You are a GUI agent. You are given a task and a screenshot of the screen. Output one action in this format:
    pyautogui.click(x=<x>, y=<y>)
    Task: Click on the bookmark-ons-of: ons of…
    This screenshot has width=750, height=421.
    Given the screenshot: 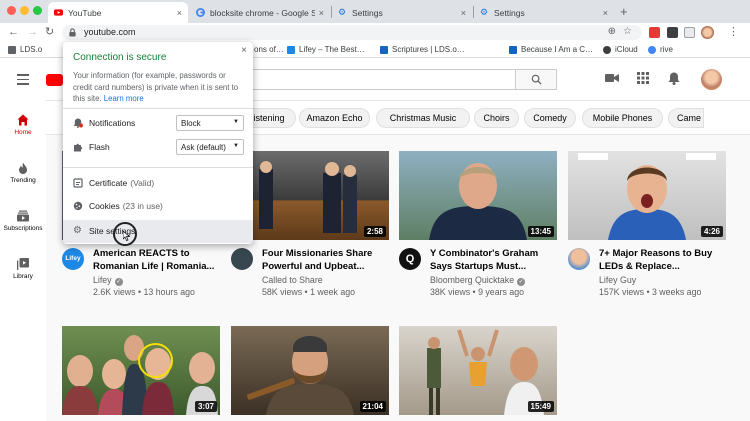 What is the action you would take?
    pyautogui.click(x=269, y=49)
    